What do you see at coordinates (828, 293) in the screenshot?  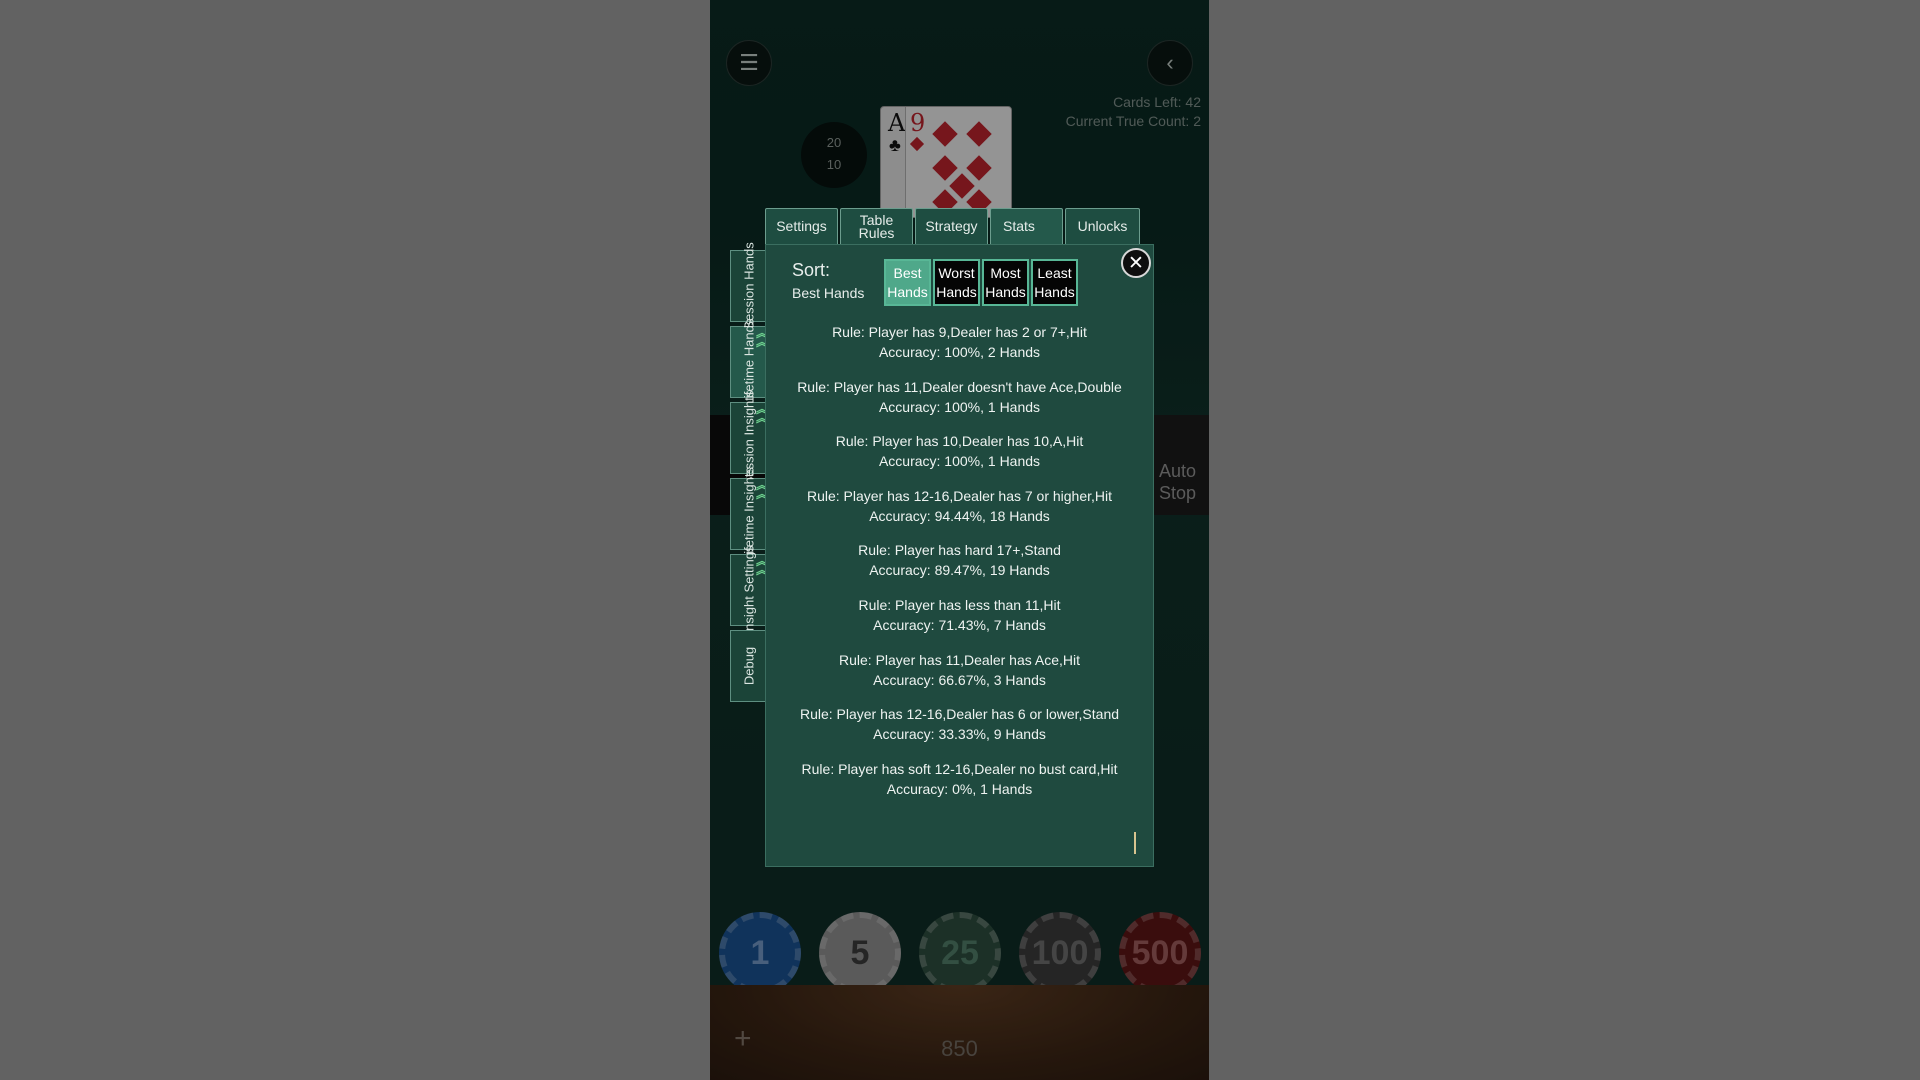 I see `sort-current: Best Hands` at bounding box center [828, 293].